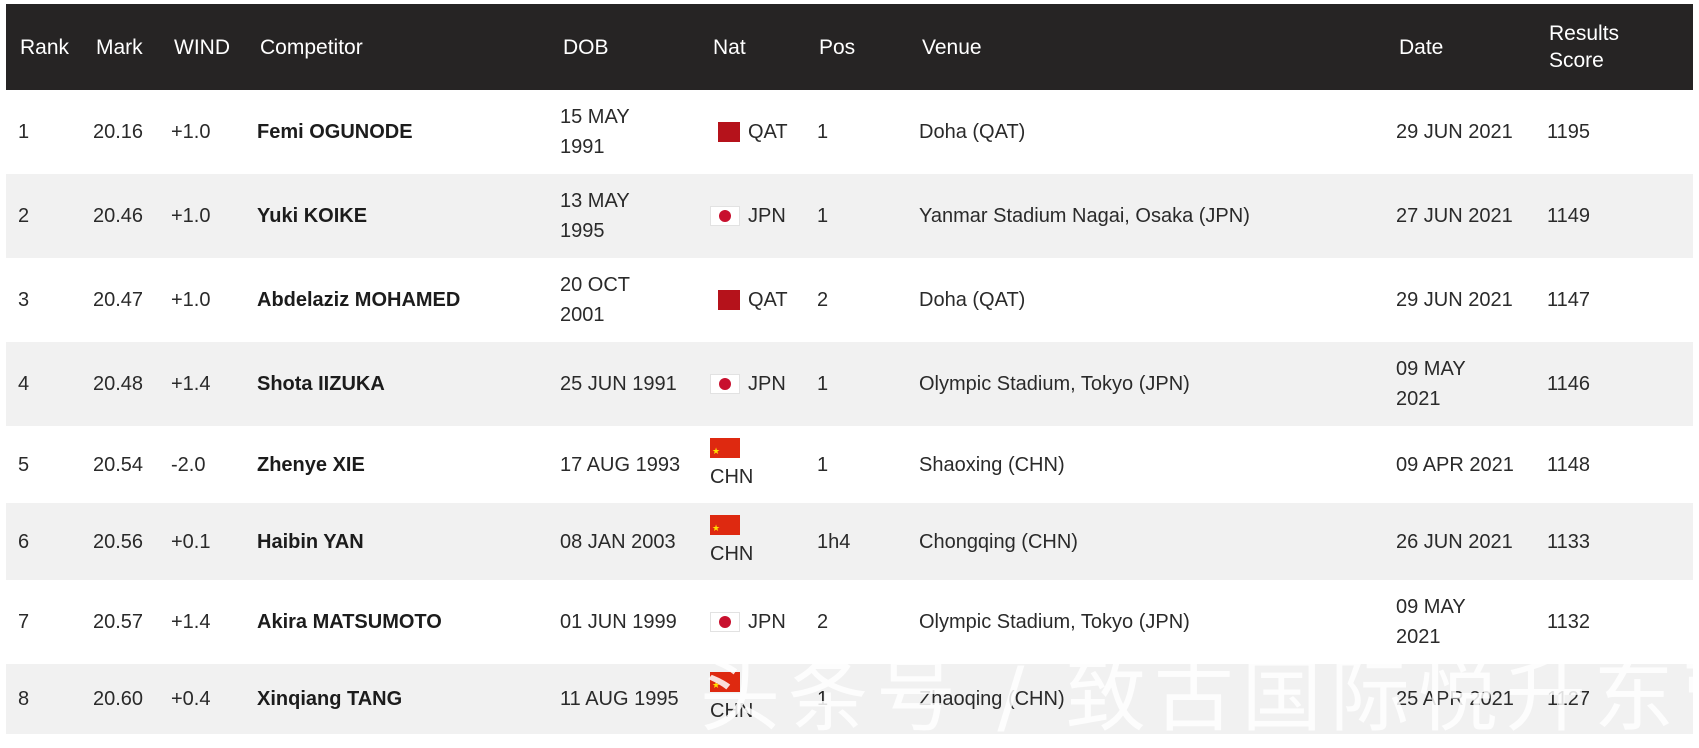 The height and width of the screenshot is (748, 1699). I want to click on dob-line1: 20 OCT, so click(595, 285).